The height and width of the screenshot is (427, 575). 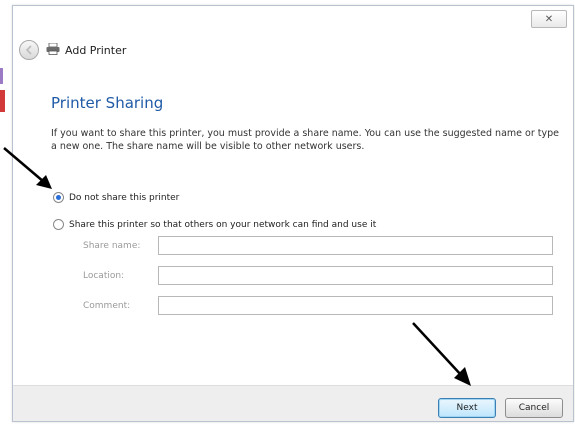 I want to click on background-accent-red, so click(x=2, y=101).